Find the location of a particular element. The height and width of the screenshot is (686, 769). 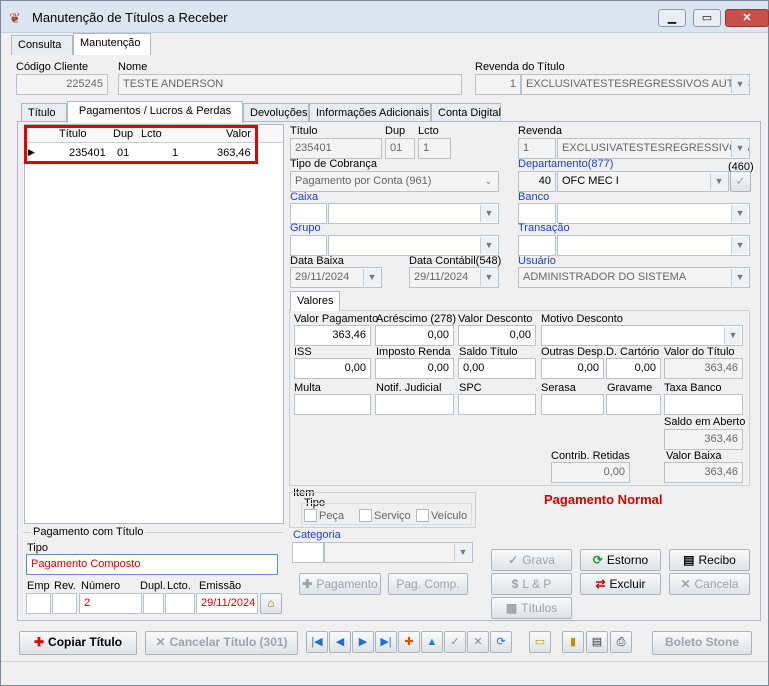

tab-manutencao: Manutenção is located at coordinates (112, 44).